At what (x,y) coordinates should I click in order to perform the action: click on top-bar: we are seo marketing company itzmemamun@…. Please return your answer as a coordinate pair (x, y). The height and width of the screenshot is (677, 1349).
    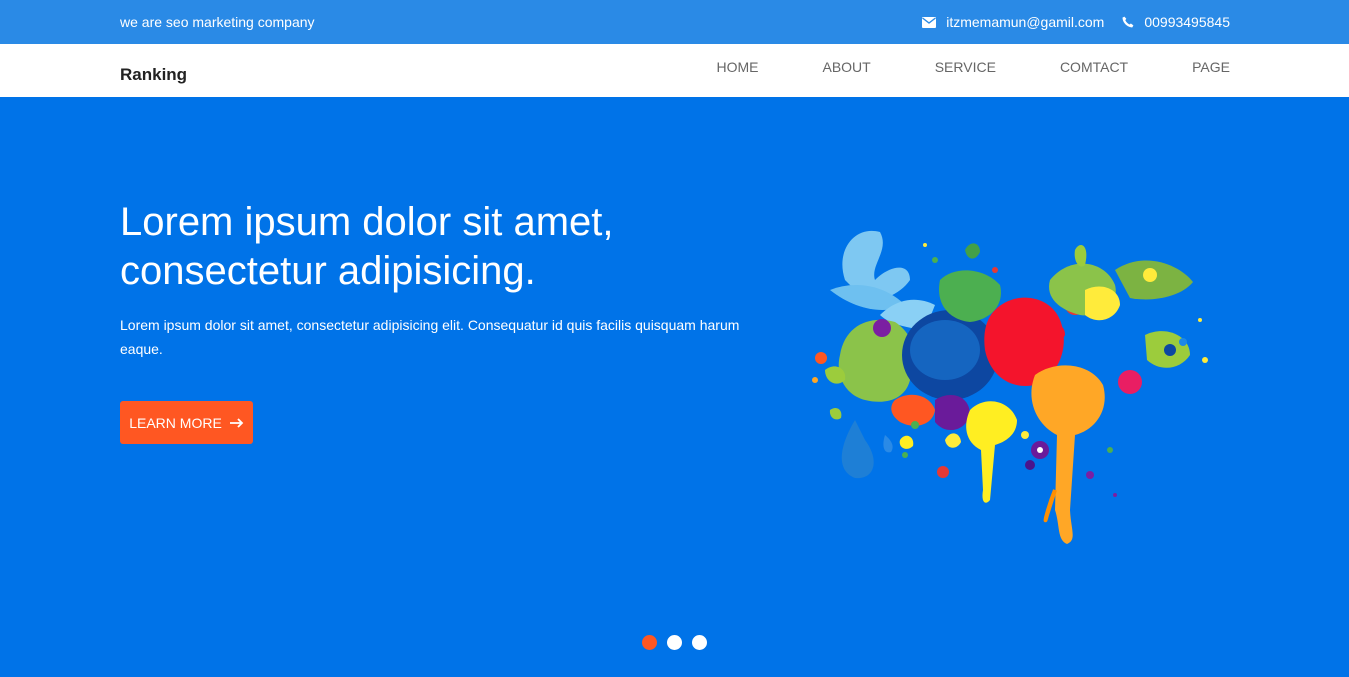
    Looking at the image, I should click on (674, 22).